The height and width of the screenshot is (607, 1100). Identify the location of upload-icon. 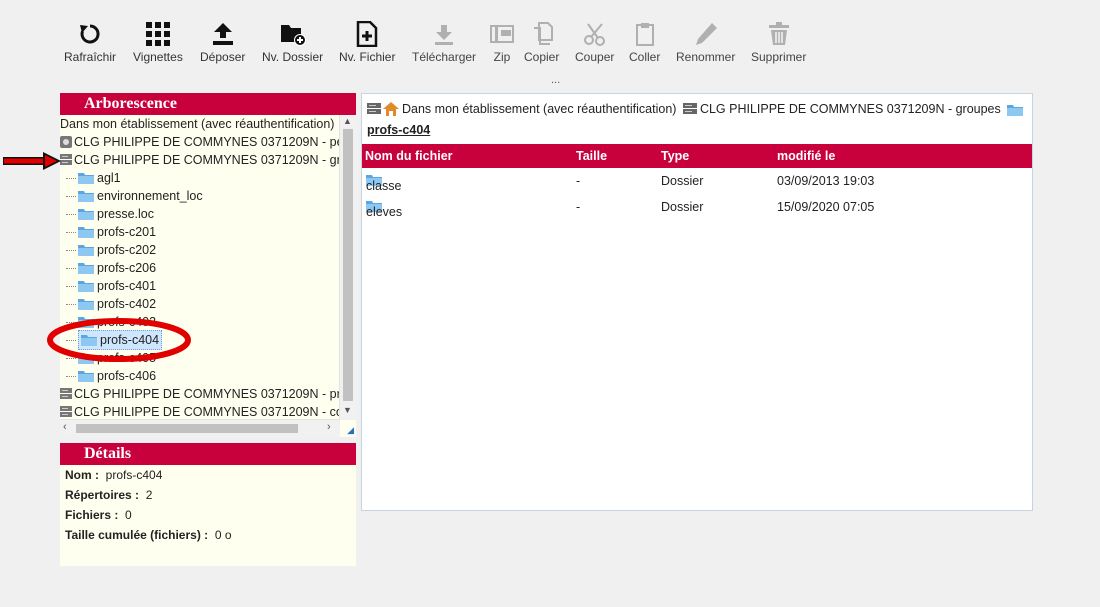
(222, 34).